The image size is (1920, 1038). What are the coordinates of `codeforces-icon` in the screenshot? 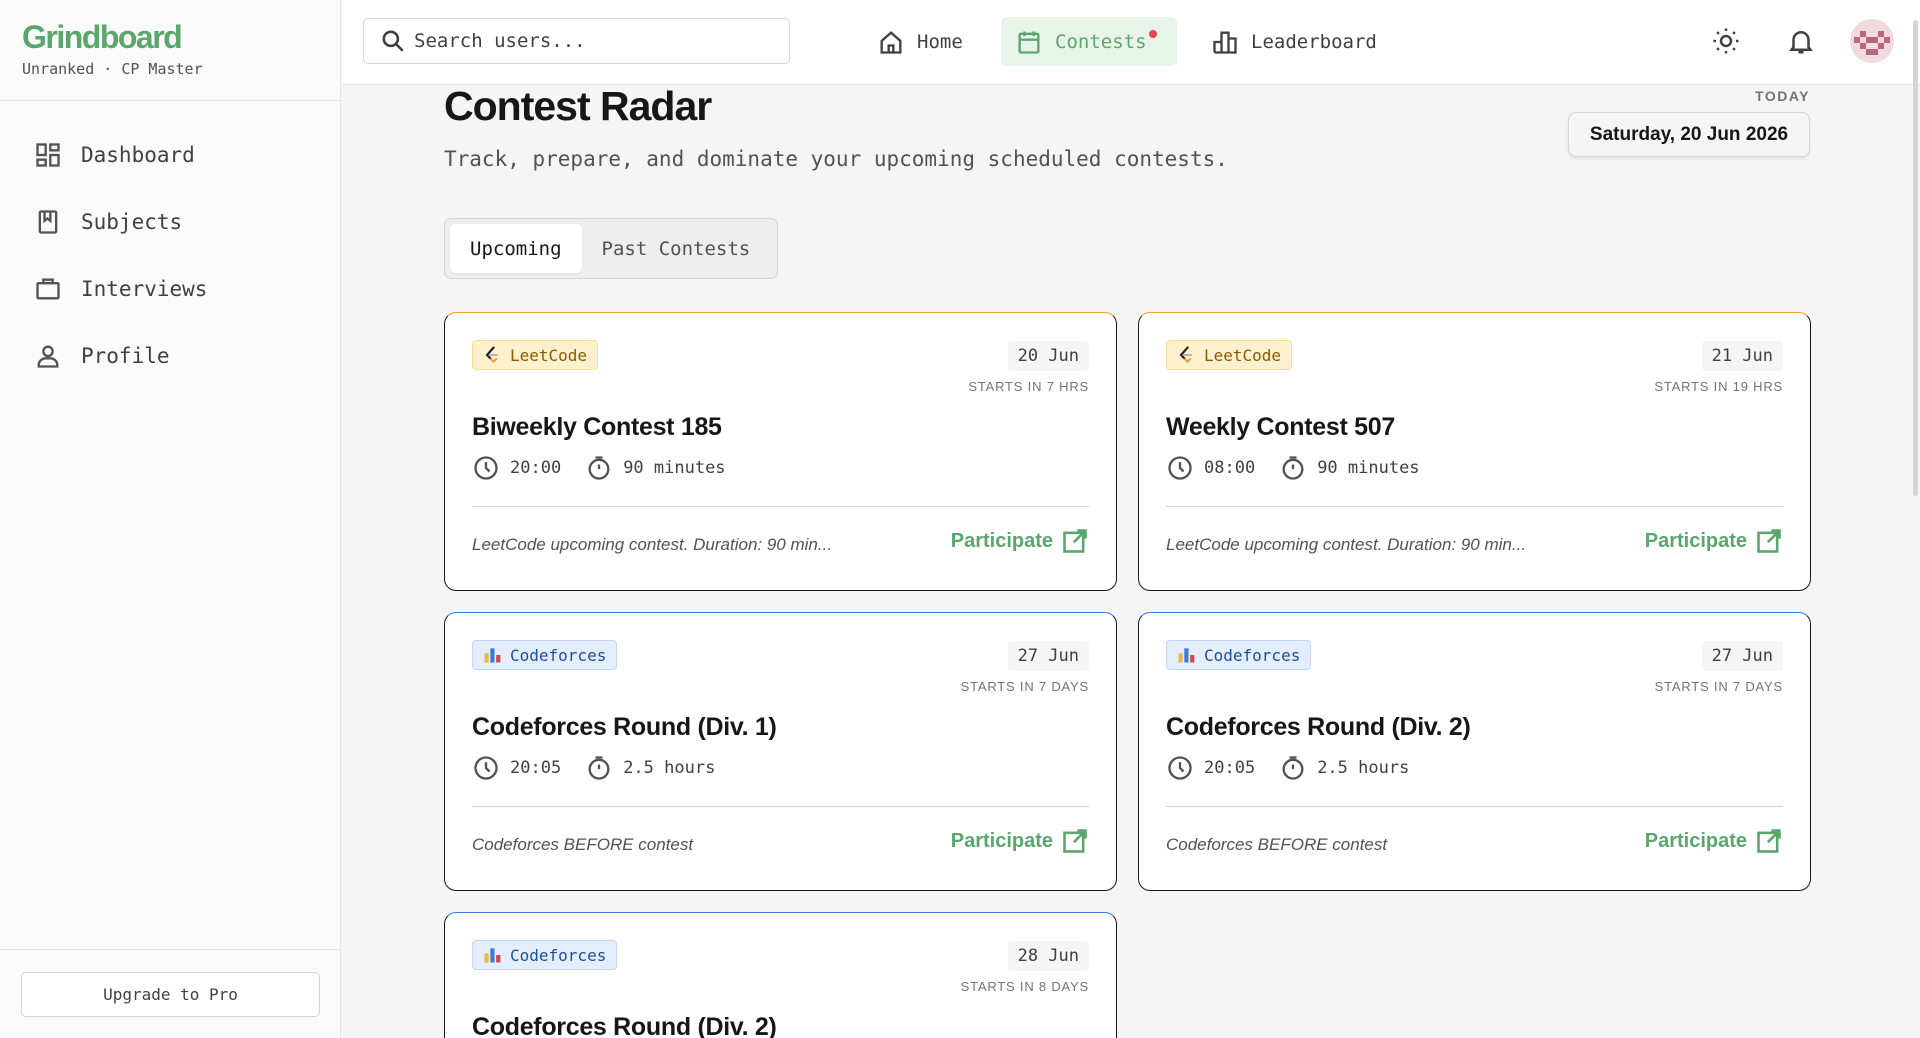 It's located at (492, 655).